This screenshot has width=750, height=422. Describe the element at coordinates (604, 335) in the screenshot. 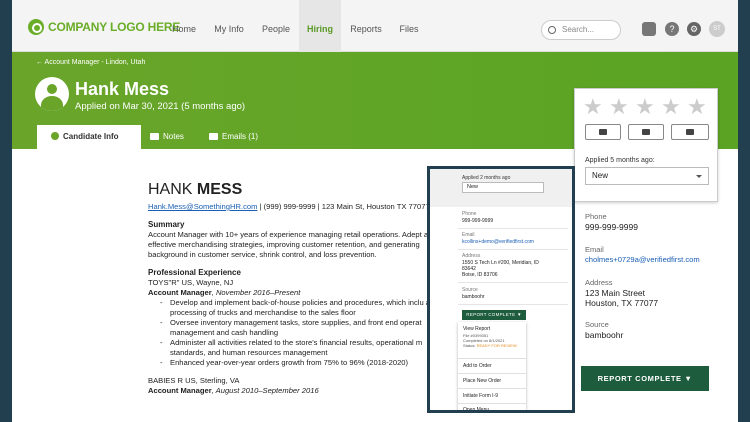

I see `source-value: bamboohr` at that location.